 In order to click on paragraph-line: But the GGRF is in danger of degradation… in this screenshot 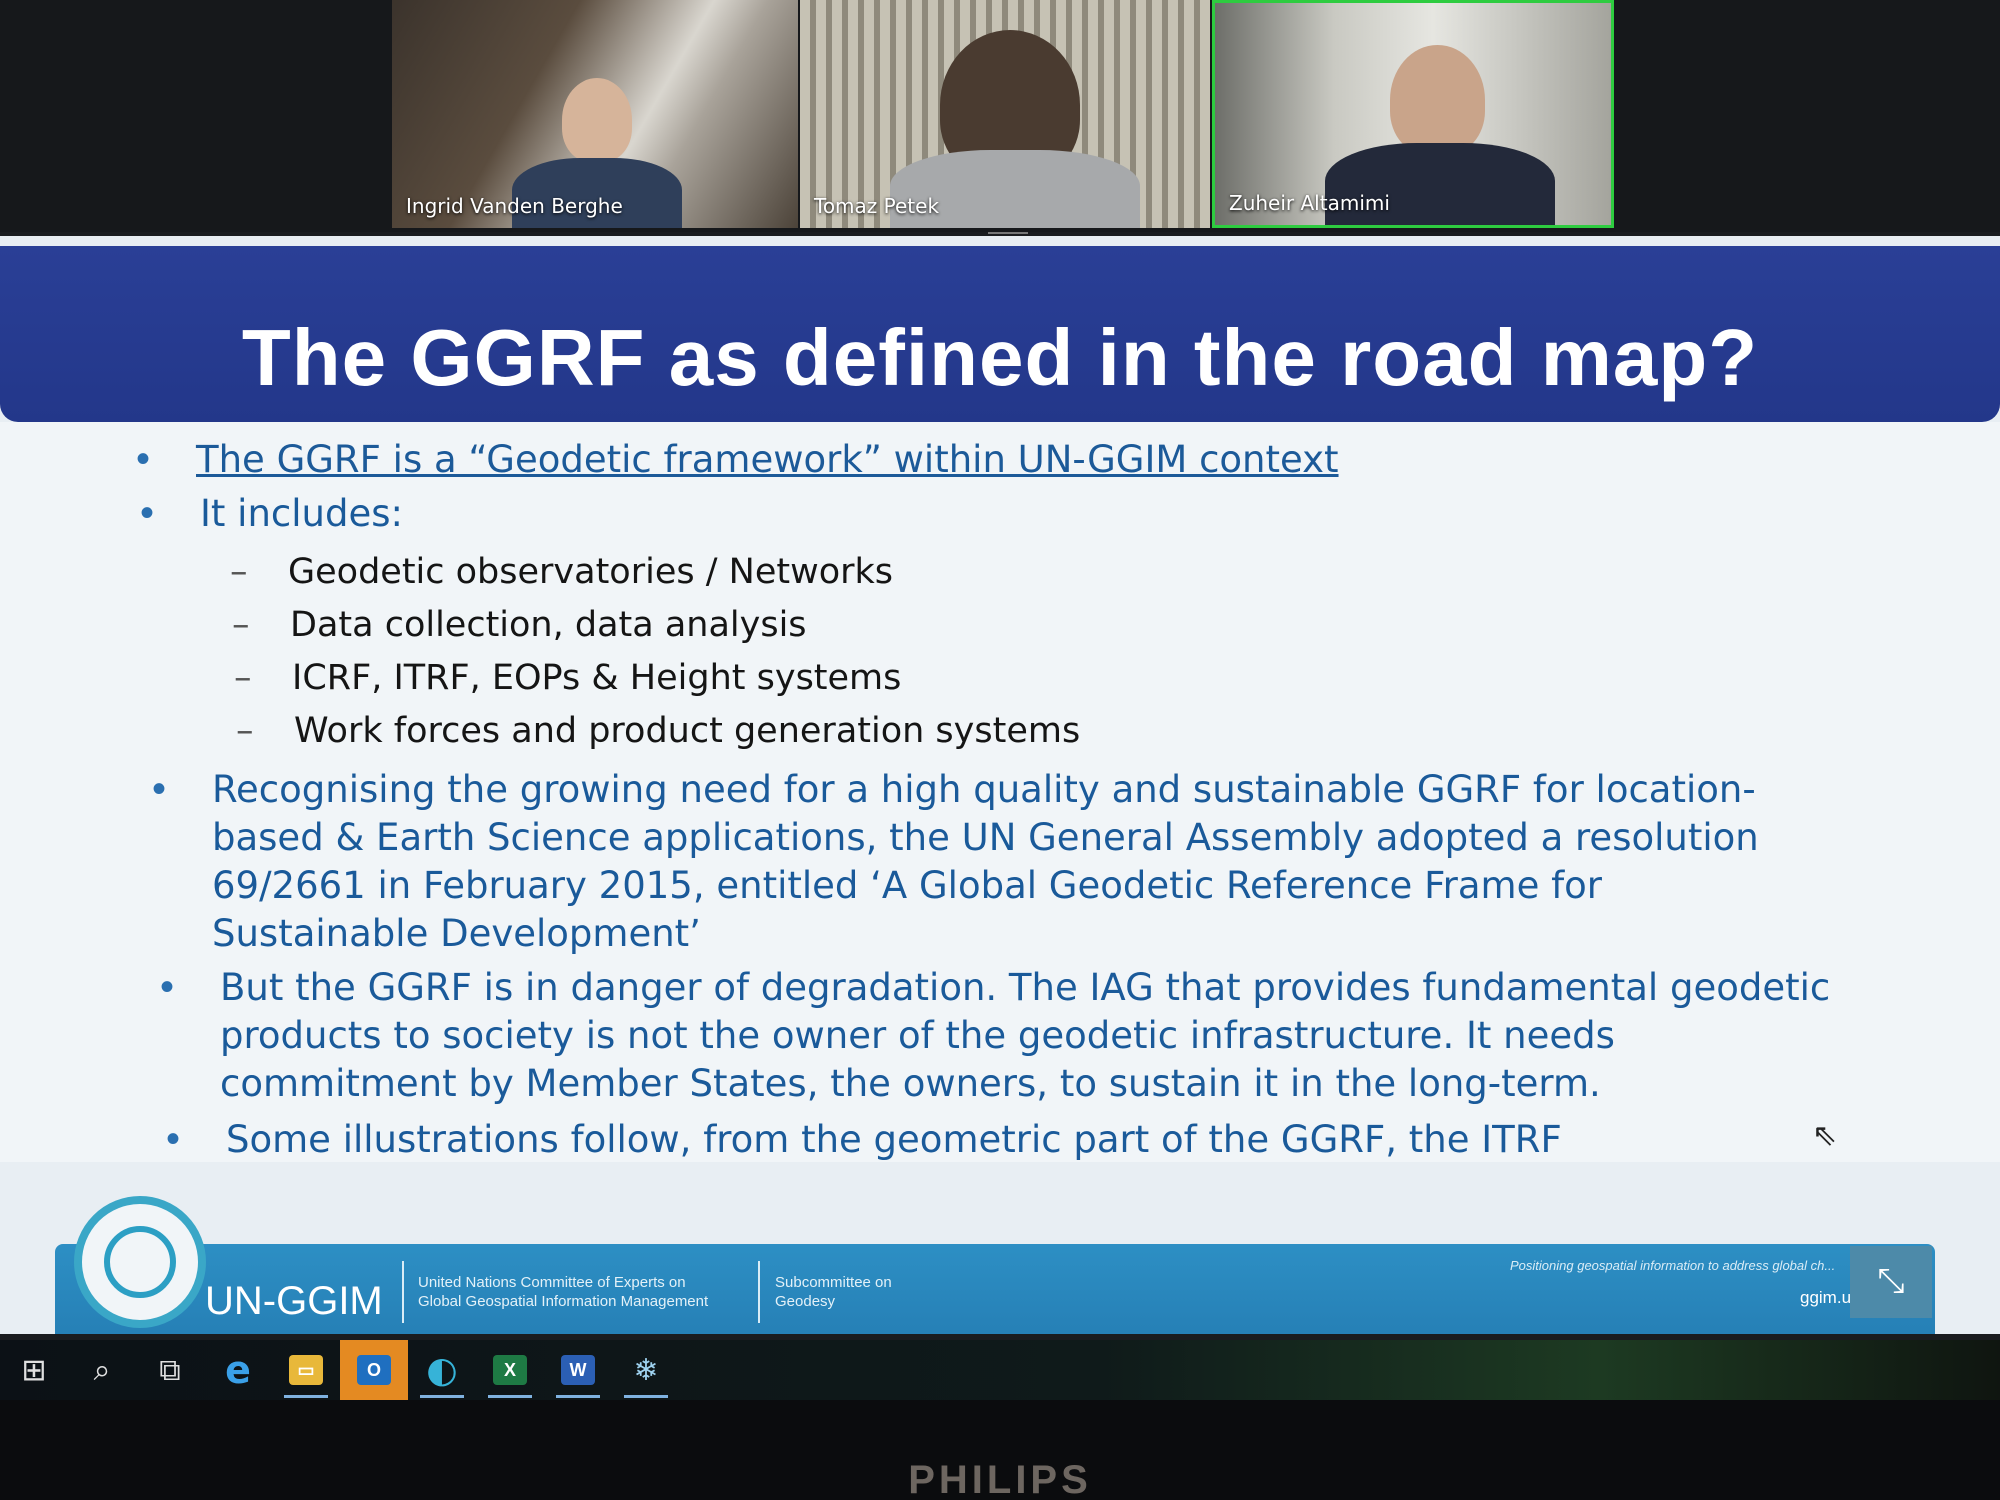, I will do `click(1025, 987)`.